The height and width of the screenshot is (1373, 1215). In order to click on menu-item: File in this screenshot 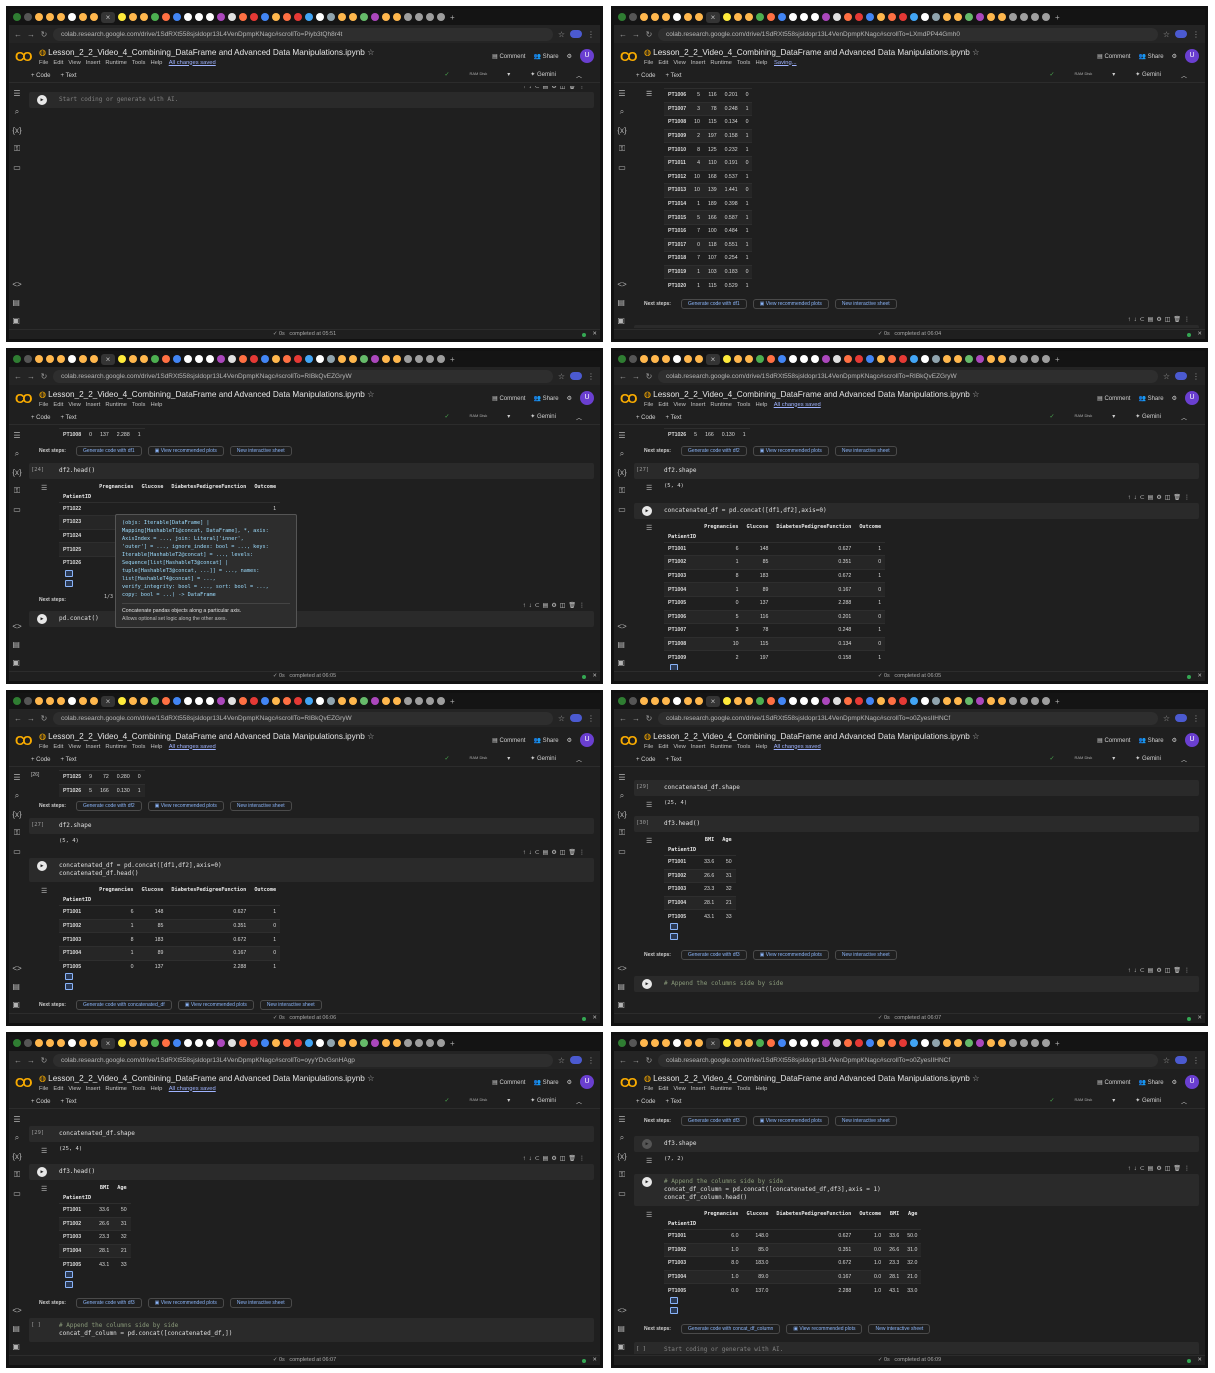, I will do `click(648, 63)`.